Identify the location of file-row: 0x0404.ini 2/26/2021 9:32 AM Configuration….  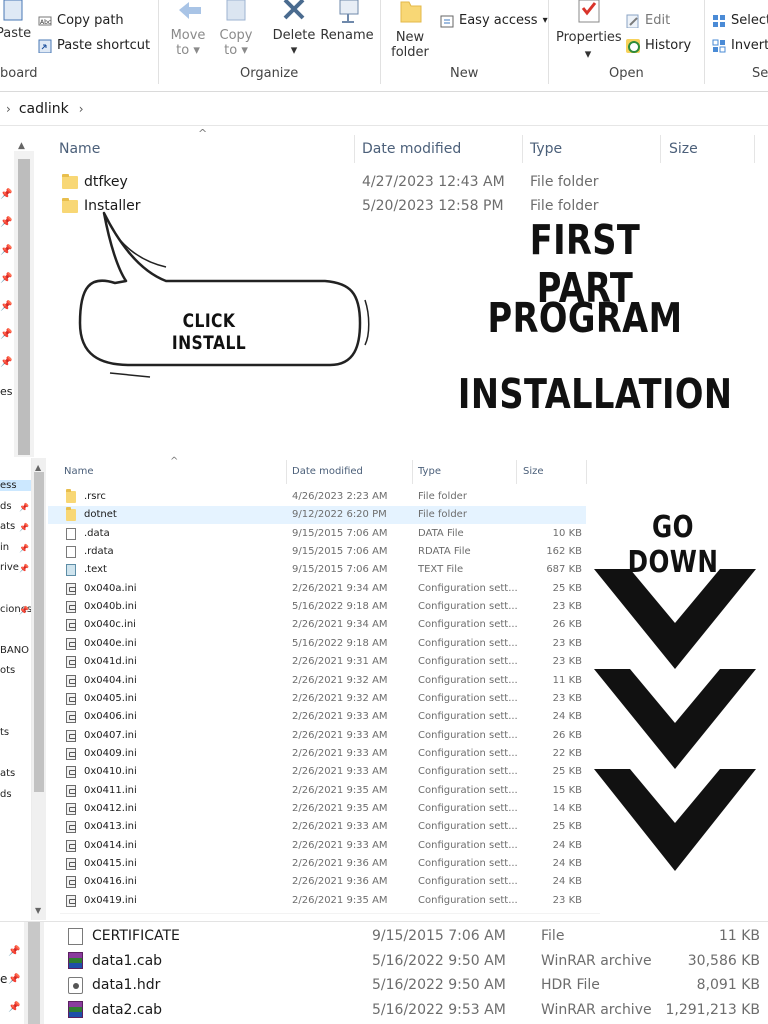
(317, 681).